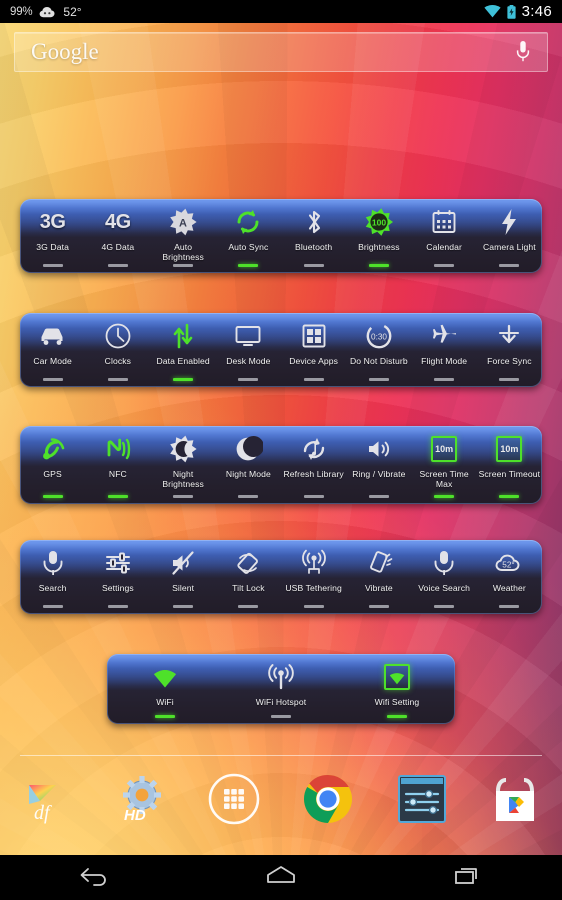 The height and width of the screenshot is (900, 562). I want to click on toggle-tile-wifi-hotspot: WiFi Hotspot, so click(281, 689).